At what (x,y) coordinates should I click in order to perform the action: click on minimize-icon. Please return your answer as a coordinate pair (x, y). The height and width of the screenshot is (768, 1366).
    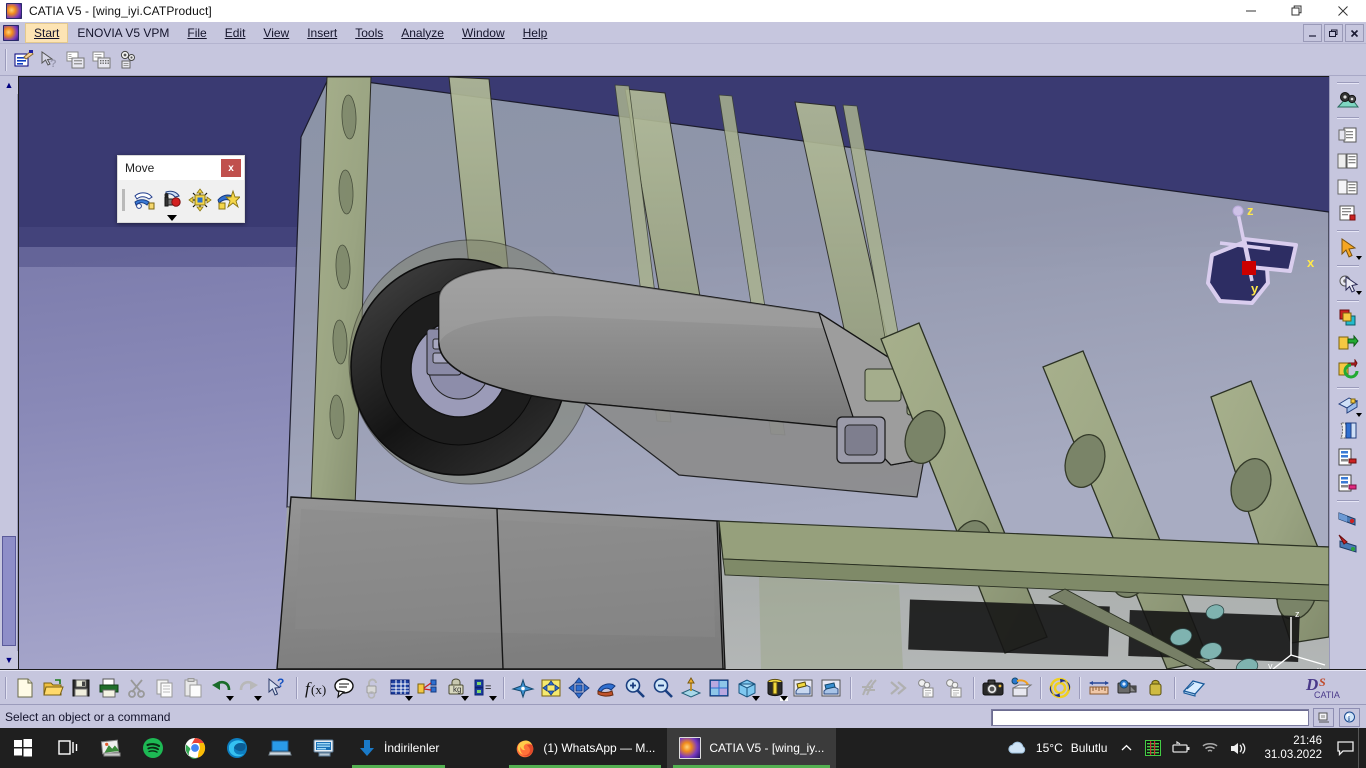
    Looking at the image, I should click on (1251, 11).